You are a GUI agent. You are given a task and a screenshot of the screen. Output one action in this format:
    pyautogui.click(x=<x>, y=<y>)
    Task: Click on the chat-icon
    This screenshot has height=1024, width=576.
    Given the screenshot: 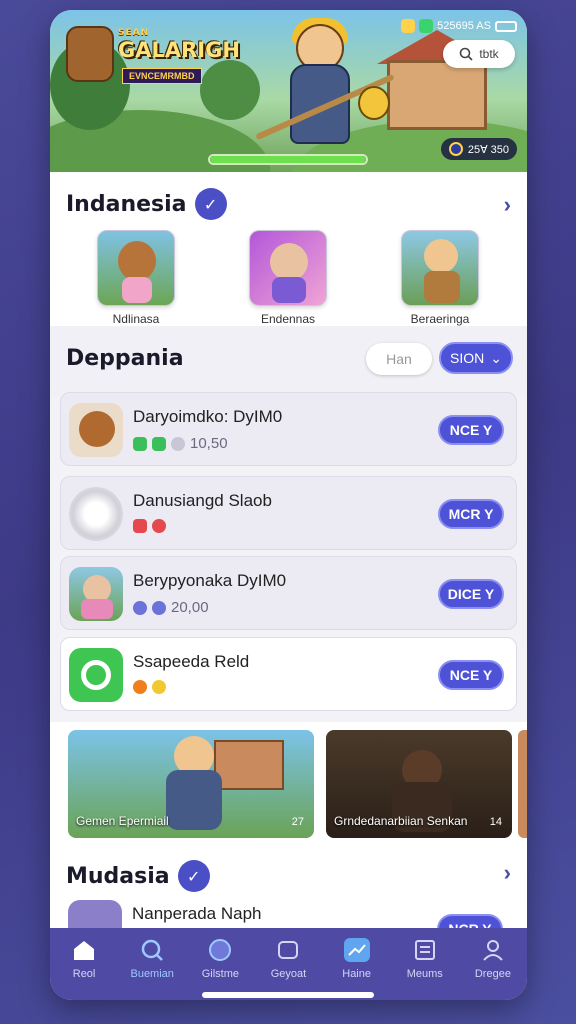 What is the action you would take?
    pyautogui.click(x=96, y=675)
    